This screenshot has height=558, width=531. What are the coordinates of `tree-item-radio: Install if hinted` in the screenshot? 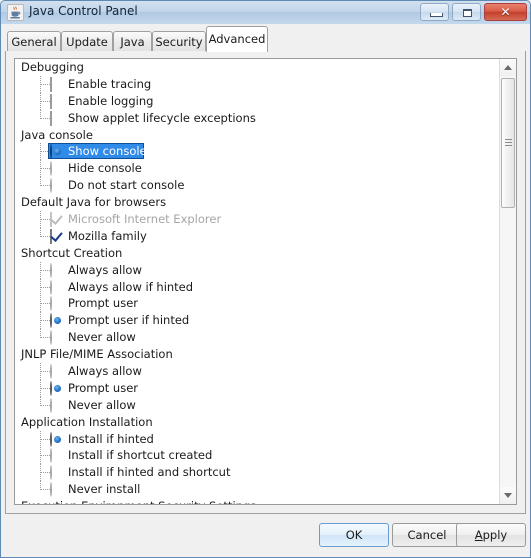 It's located at (257, 439).